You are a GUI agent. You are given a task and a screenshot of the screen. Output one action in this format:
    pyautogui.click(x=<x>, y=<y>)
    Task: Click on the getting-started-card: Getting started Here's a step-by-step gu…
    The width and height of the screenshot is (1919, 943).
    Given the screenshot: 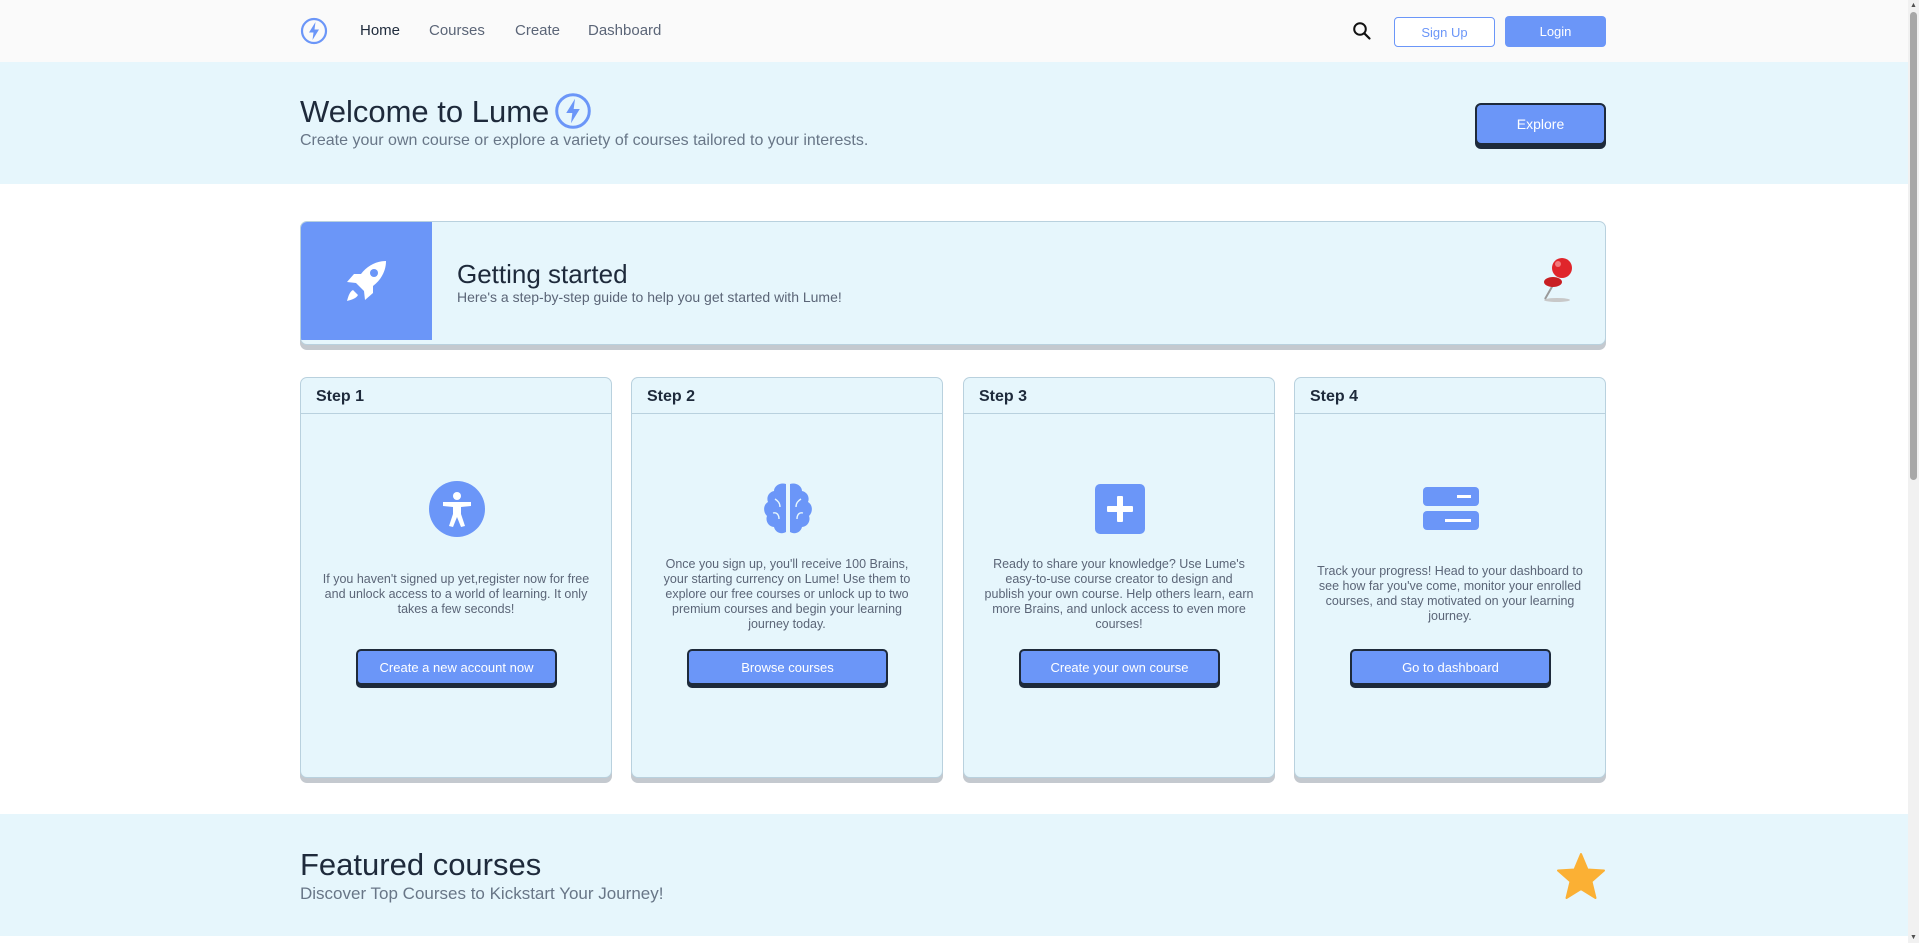 What is the action you would take?
    pyautogui.click(x=953, y=283)
    